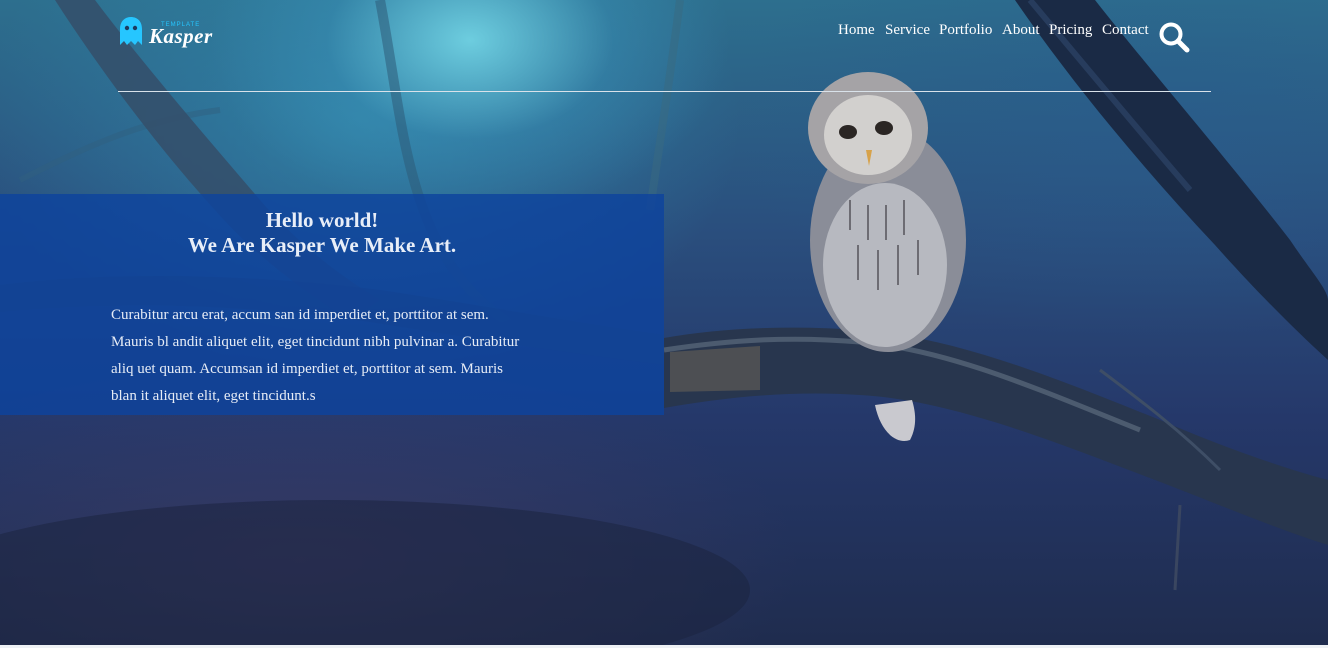  What do you see at coordinates (664, 91) in the screenshot?
I see `header-divider` at bounding box center [664, 91].